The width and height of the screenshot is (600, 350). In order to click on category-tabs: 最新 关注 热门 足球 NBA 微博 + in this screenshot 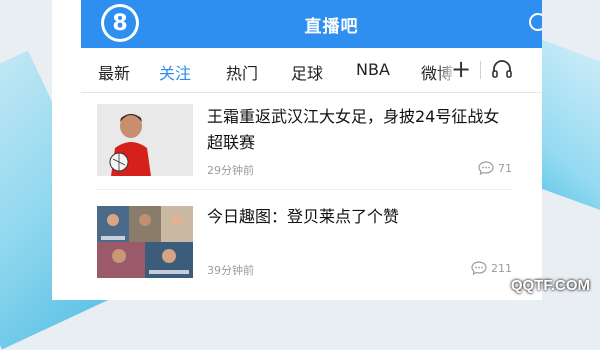, I will do `click(311, 70)`.